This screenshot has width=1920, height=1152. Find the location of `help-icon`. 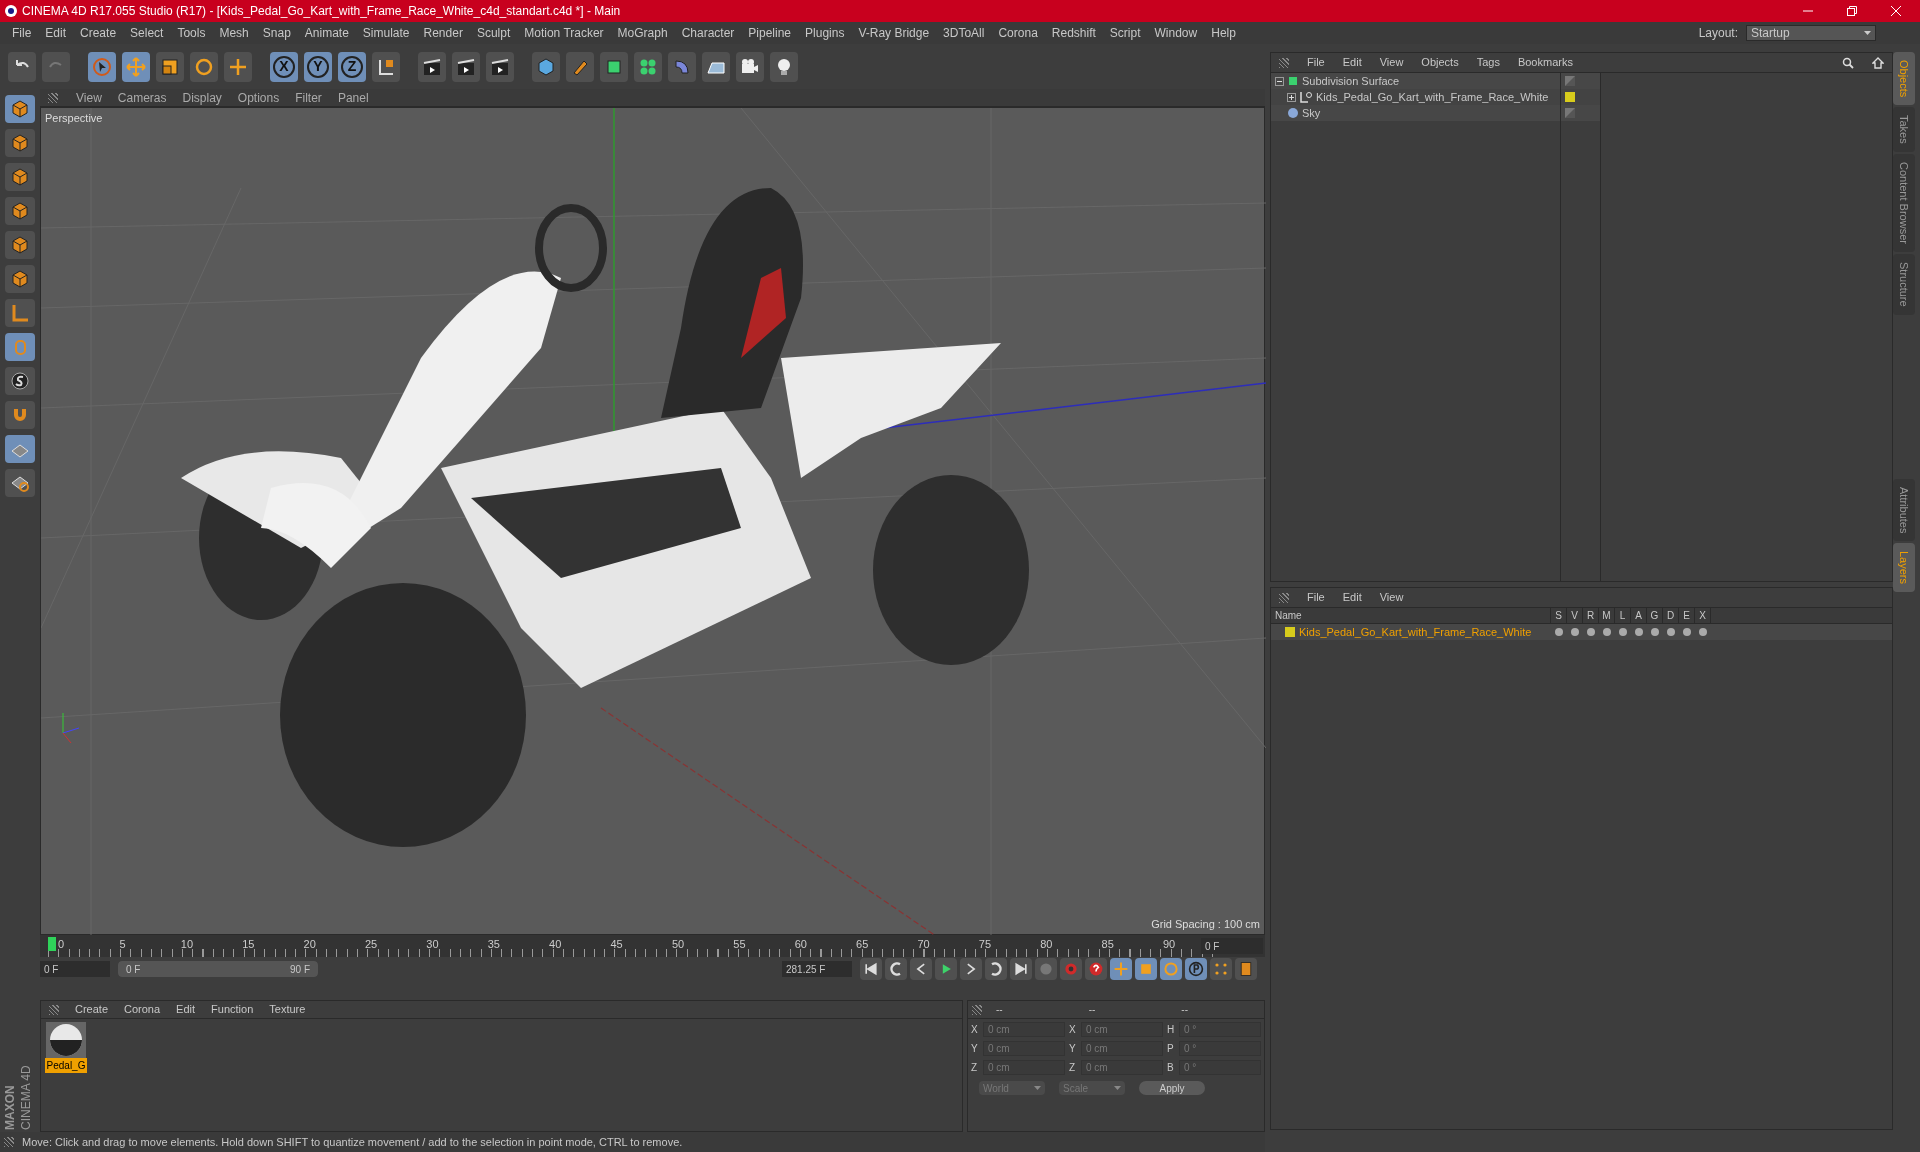

help-icon is located at coordinates (1096, 969).